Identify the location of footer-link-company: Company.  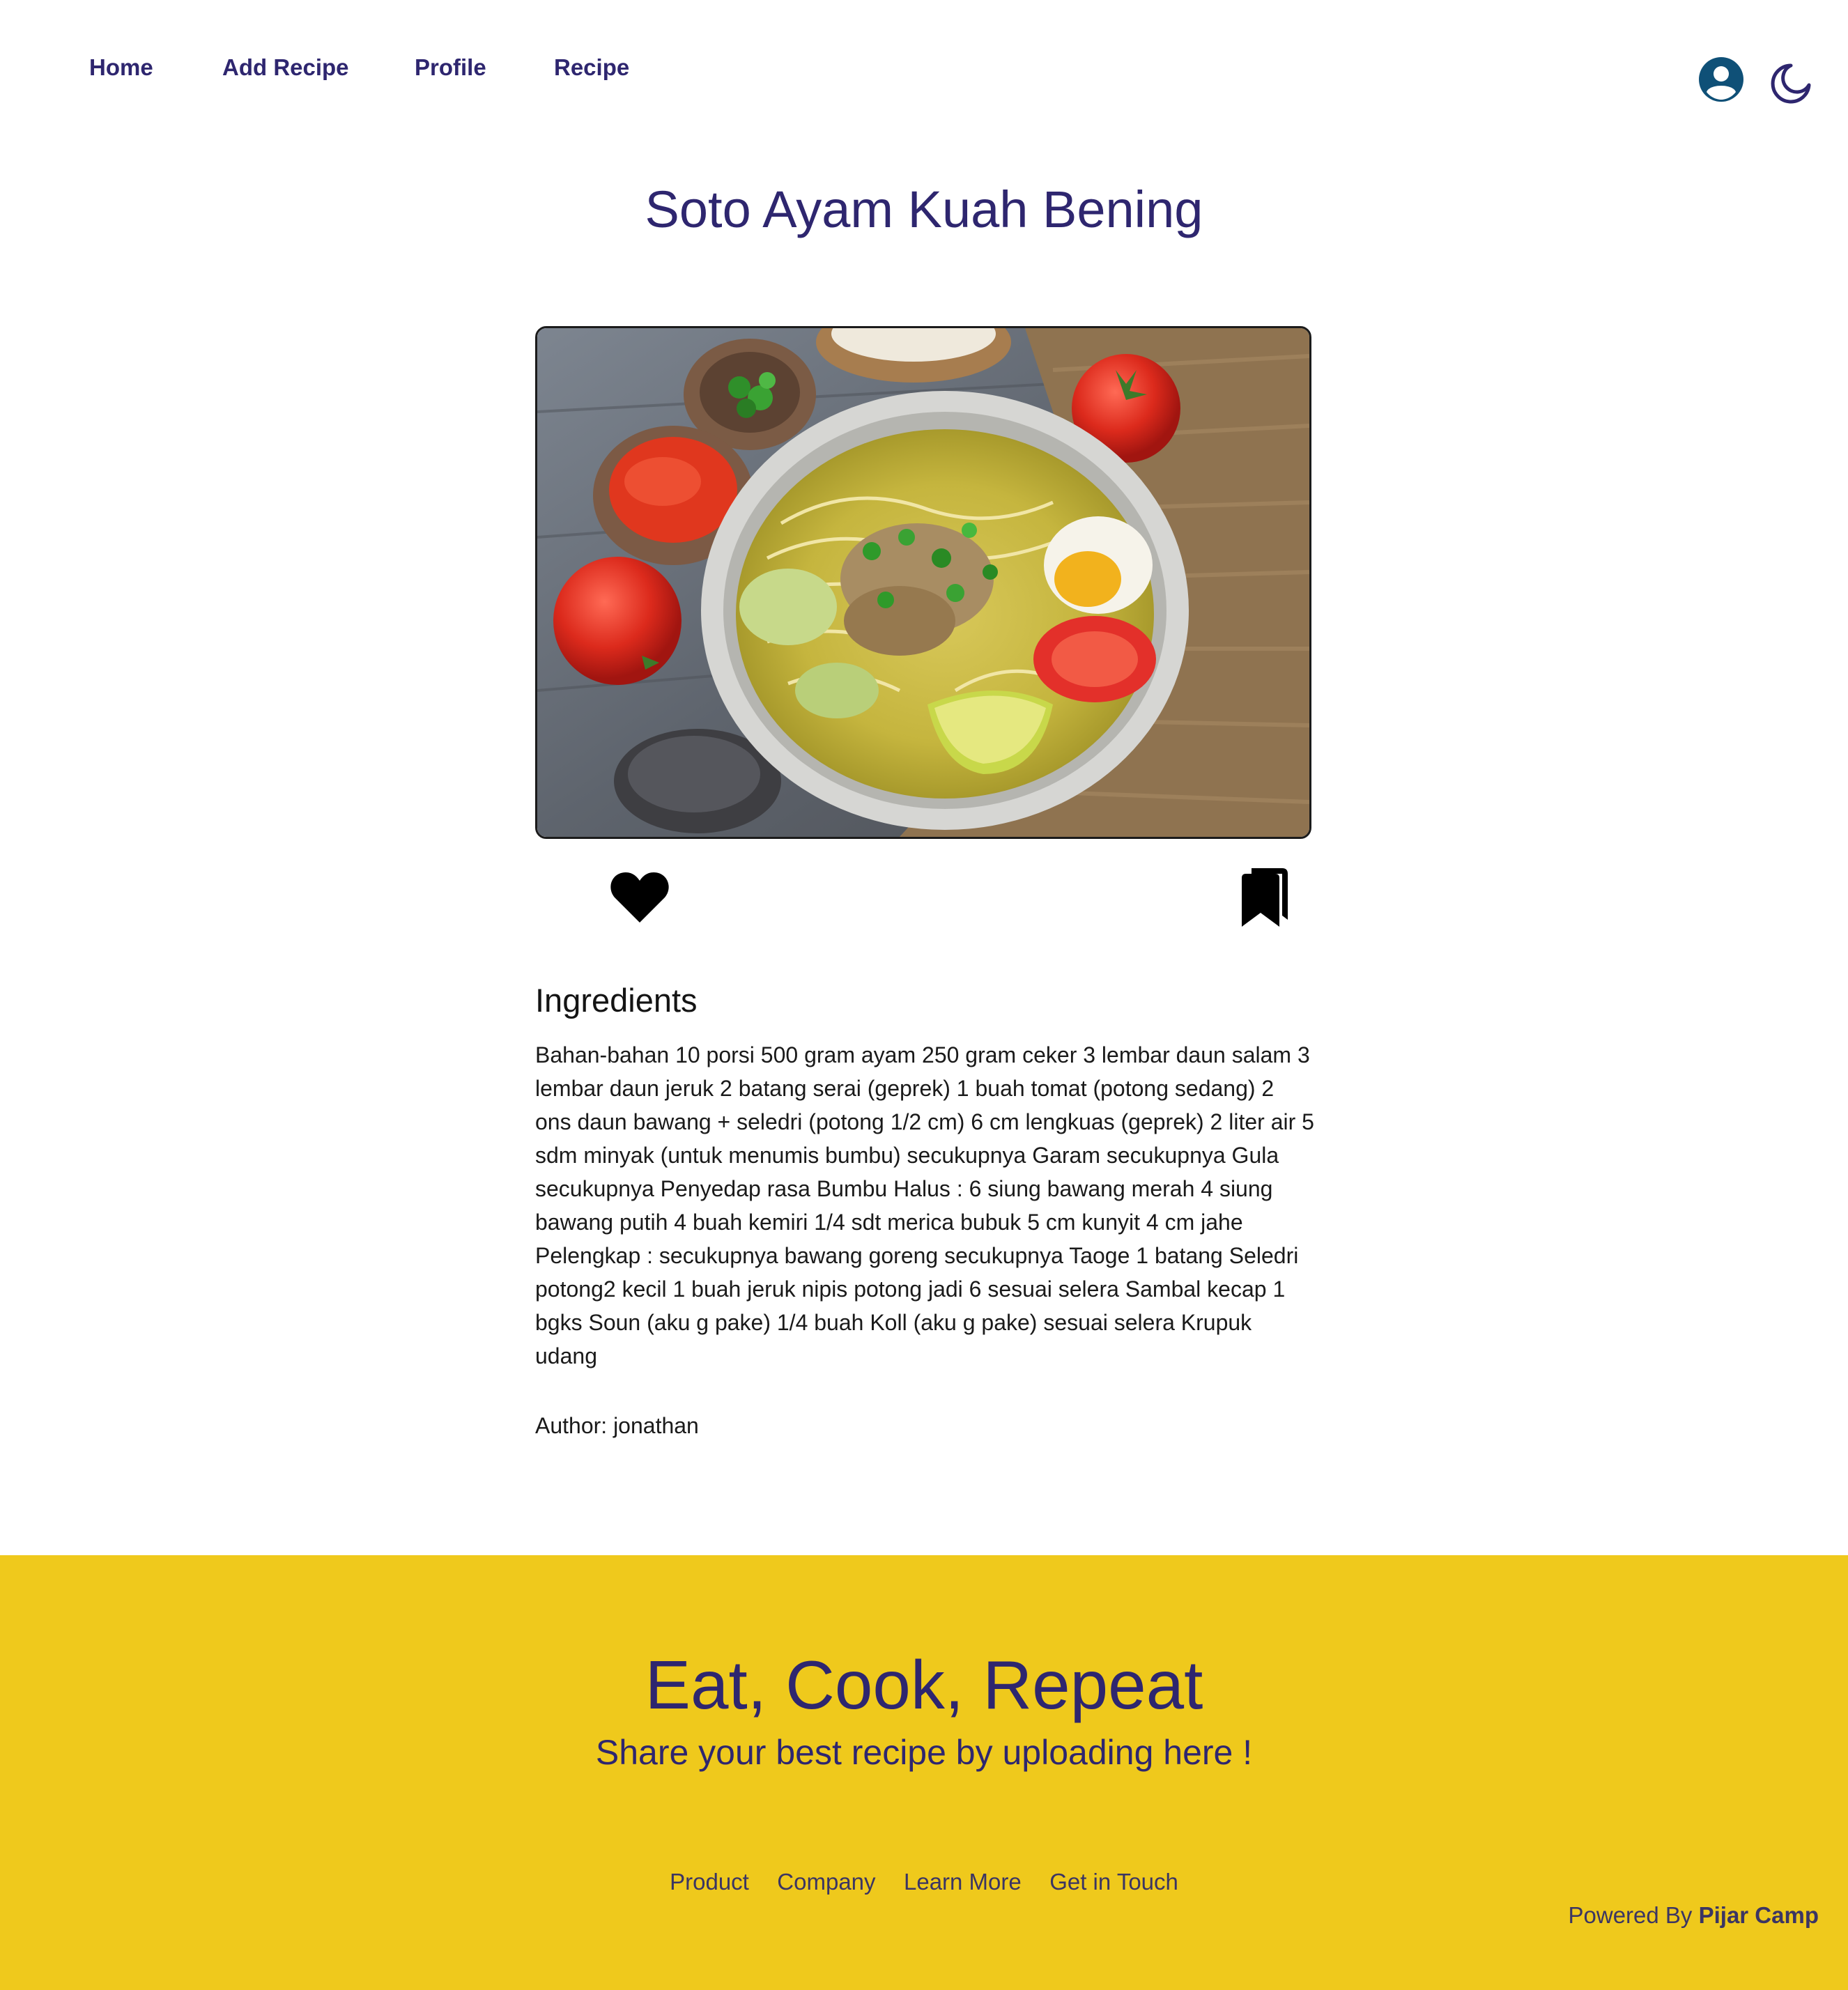
(826, 1882).